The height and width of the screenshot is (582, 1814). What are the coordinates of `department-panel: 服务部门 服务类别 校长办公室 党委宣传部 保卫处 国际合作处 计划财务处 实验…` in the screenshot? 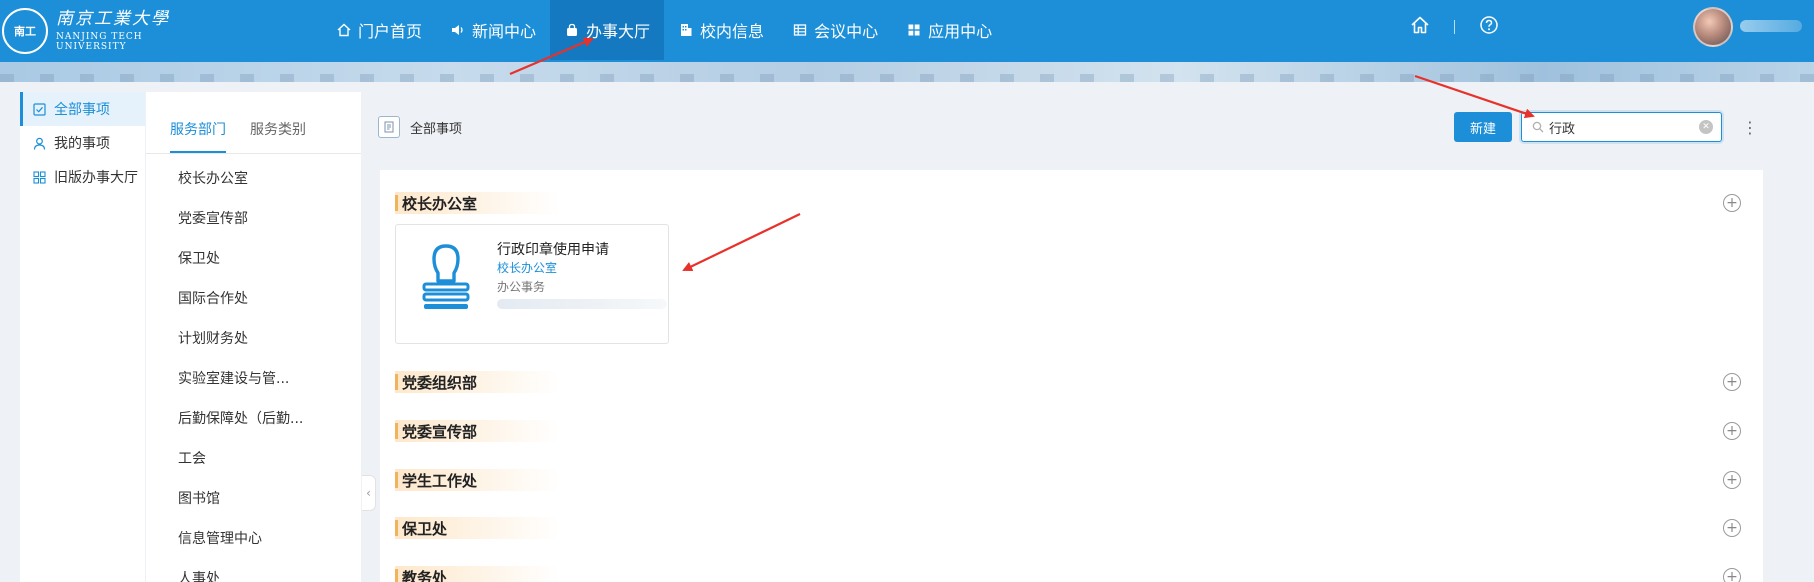 It's located at (253, 337).